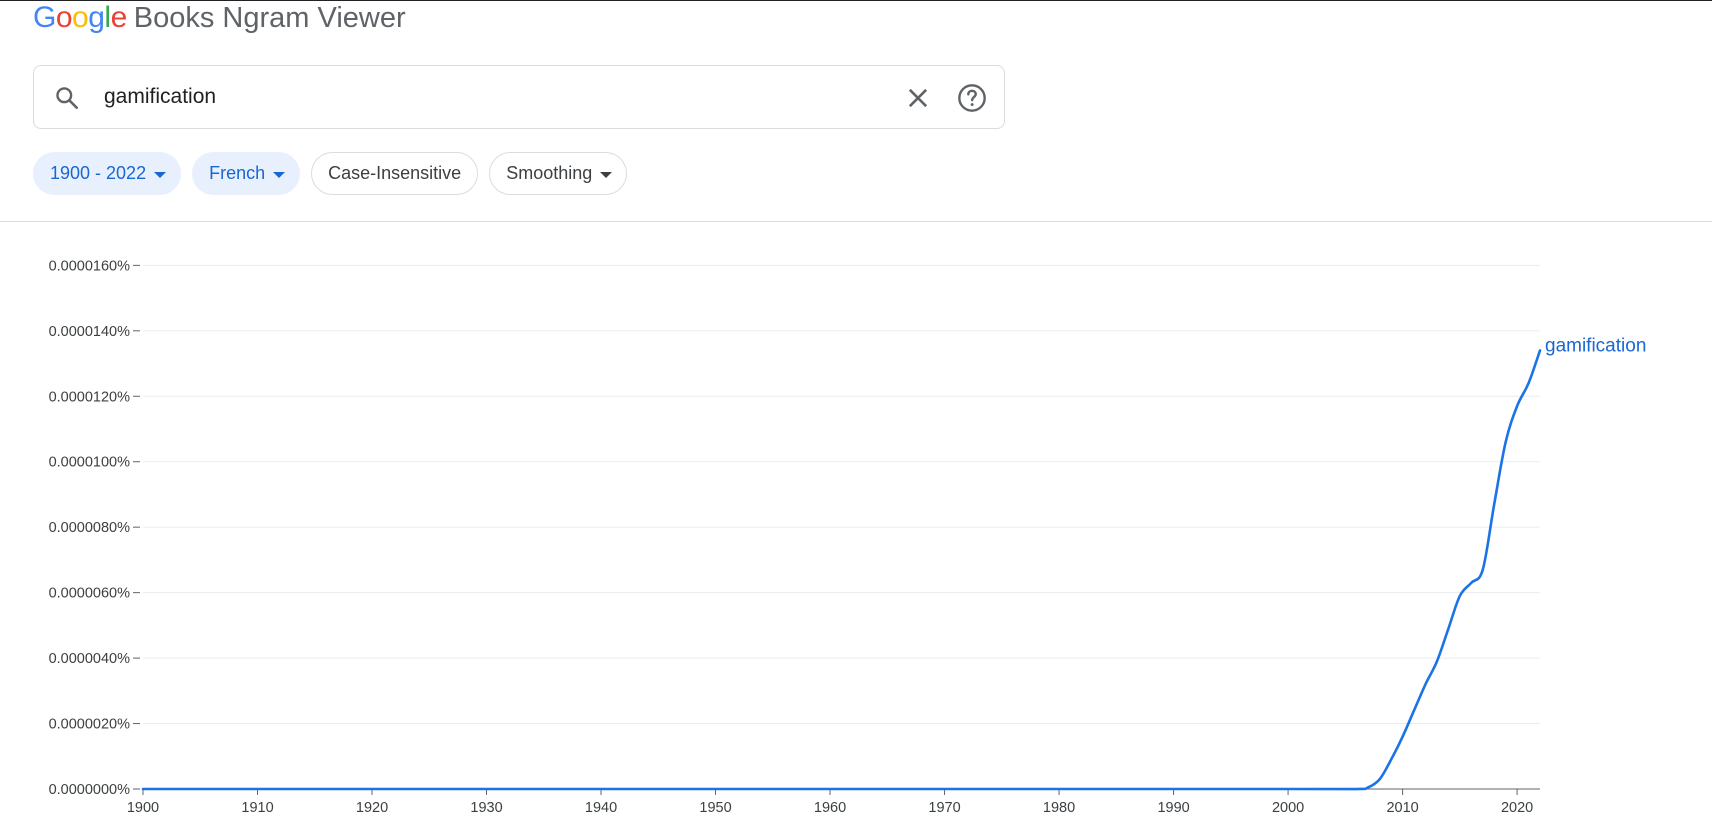 Image resolution: width=1712 pixels, height=823 pixels. Describe the element at coordinates (972, 98) in the screenshot. I see `help-icon` at that location.